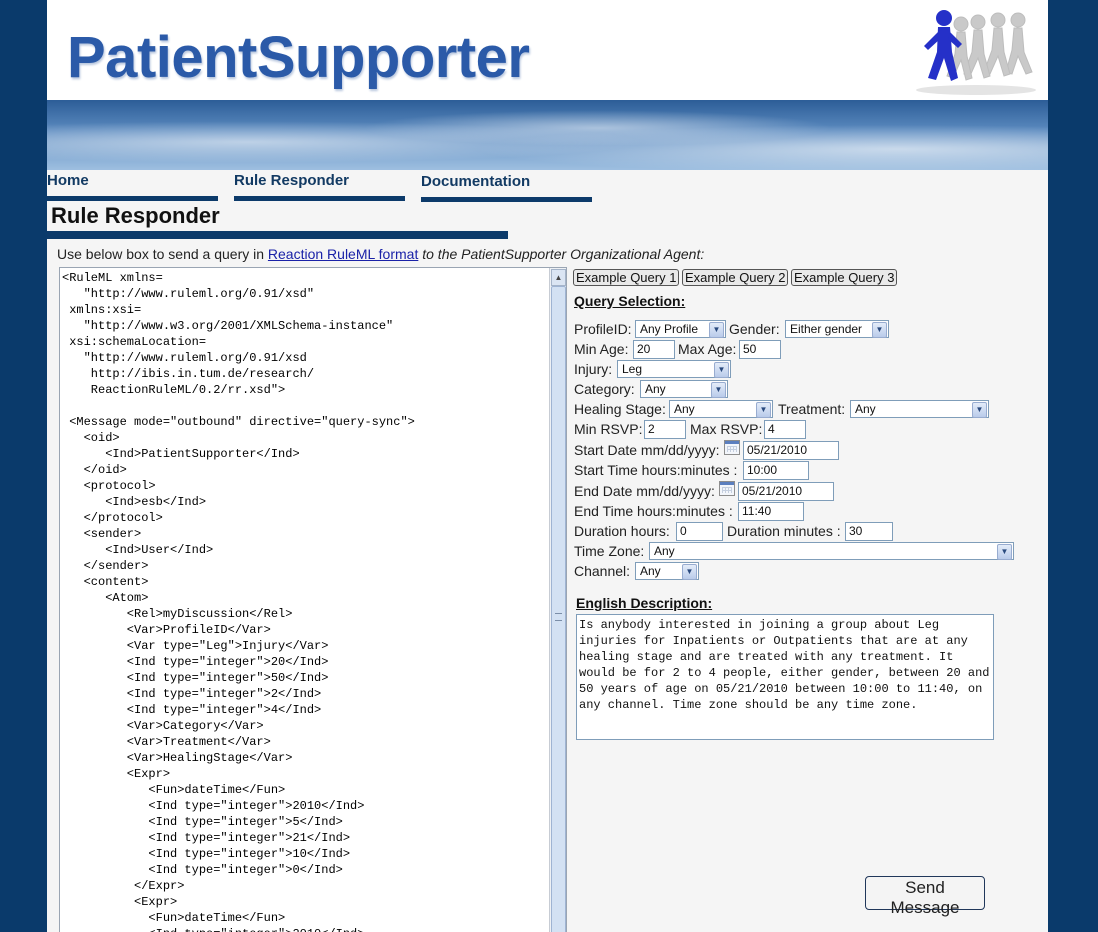  What do you see at coordinates (626, 277) in the screenshot?
I see `example-query-1-button: Example Query 1` at bounding box center [626, 277].